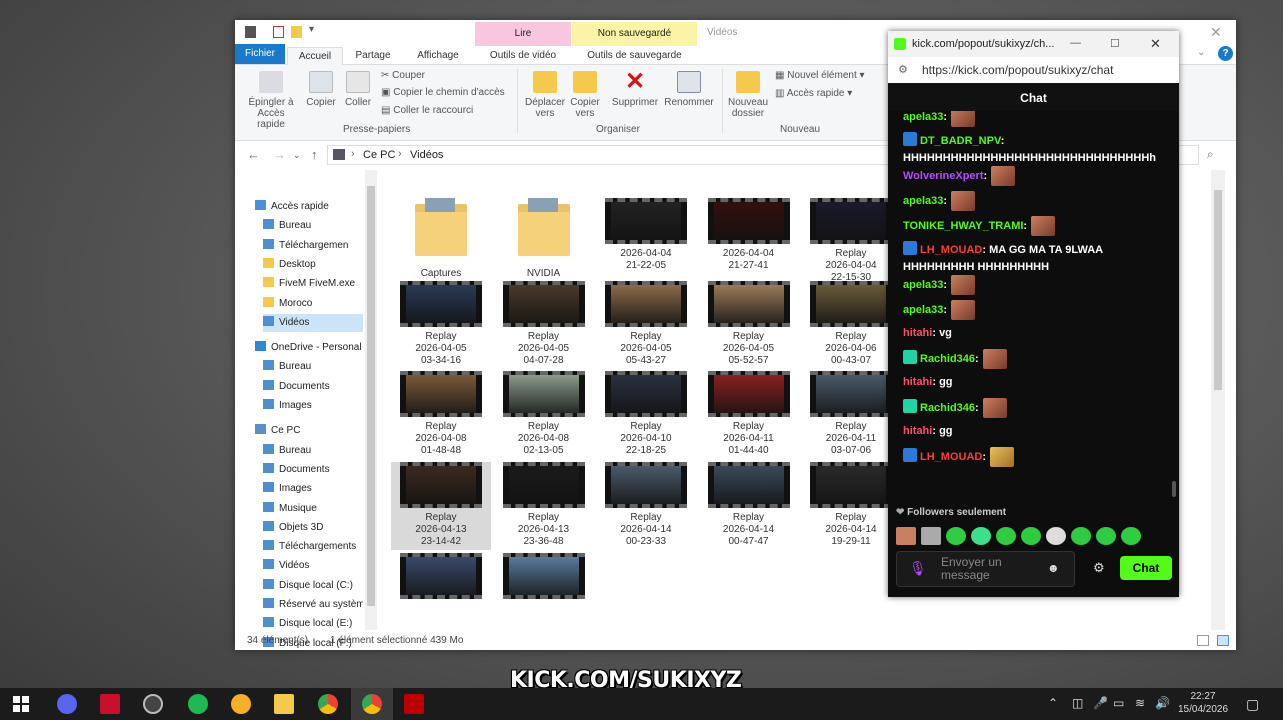  I want to click on chat-scroll-thumb, so click(1174, 489).